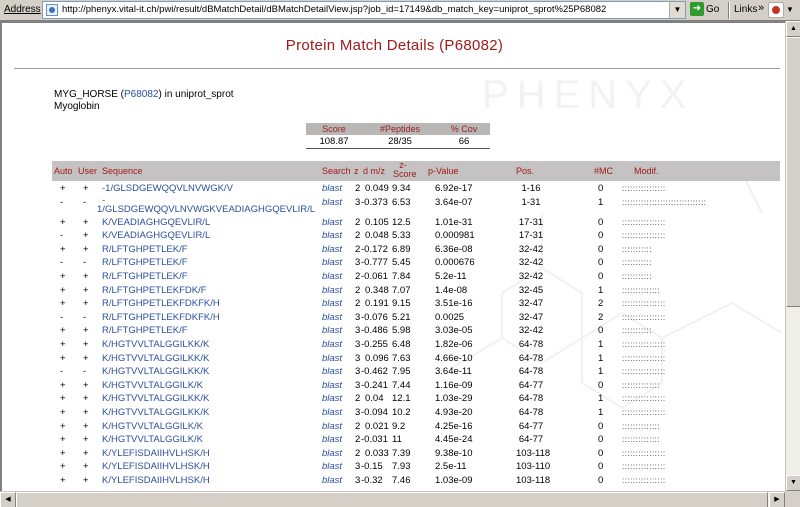 The width and height of the screenshot is (800, 507). I want to click on protein-accession-link: P68082, so click(141, 94).